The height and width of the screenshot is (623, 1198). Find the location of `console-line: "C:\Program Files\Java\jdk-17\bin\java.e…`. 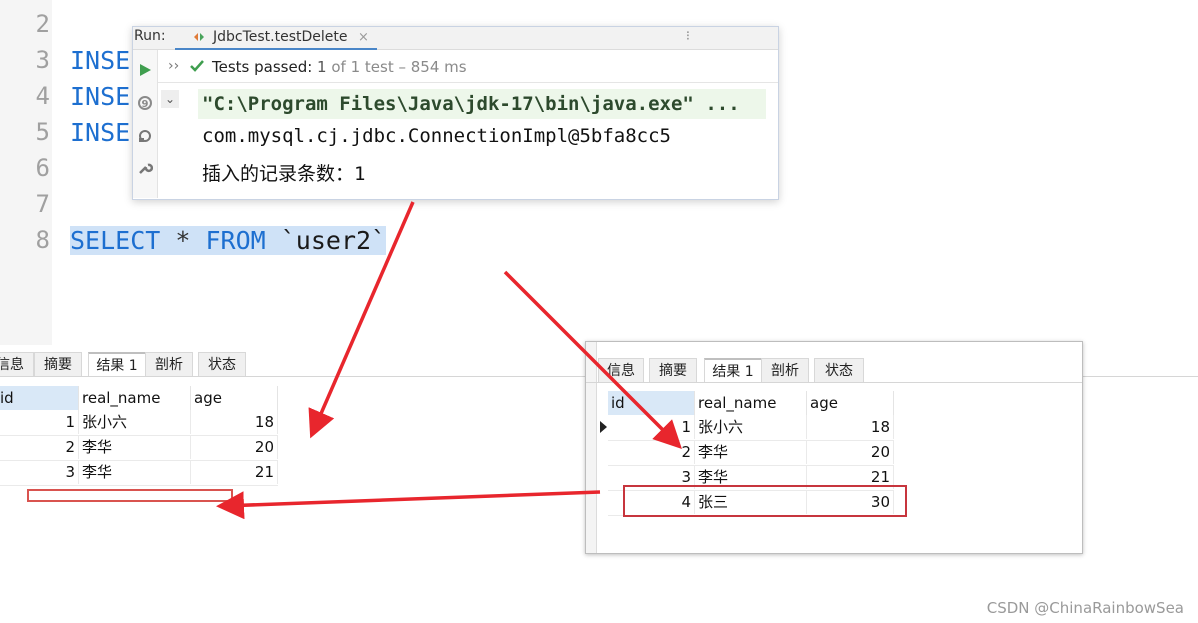

console-line: "C:\Program Files\Java\jdk-17\bin\java.e… is located at coordinates (482, 104).